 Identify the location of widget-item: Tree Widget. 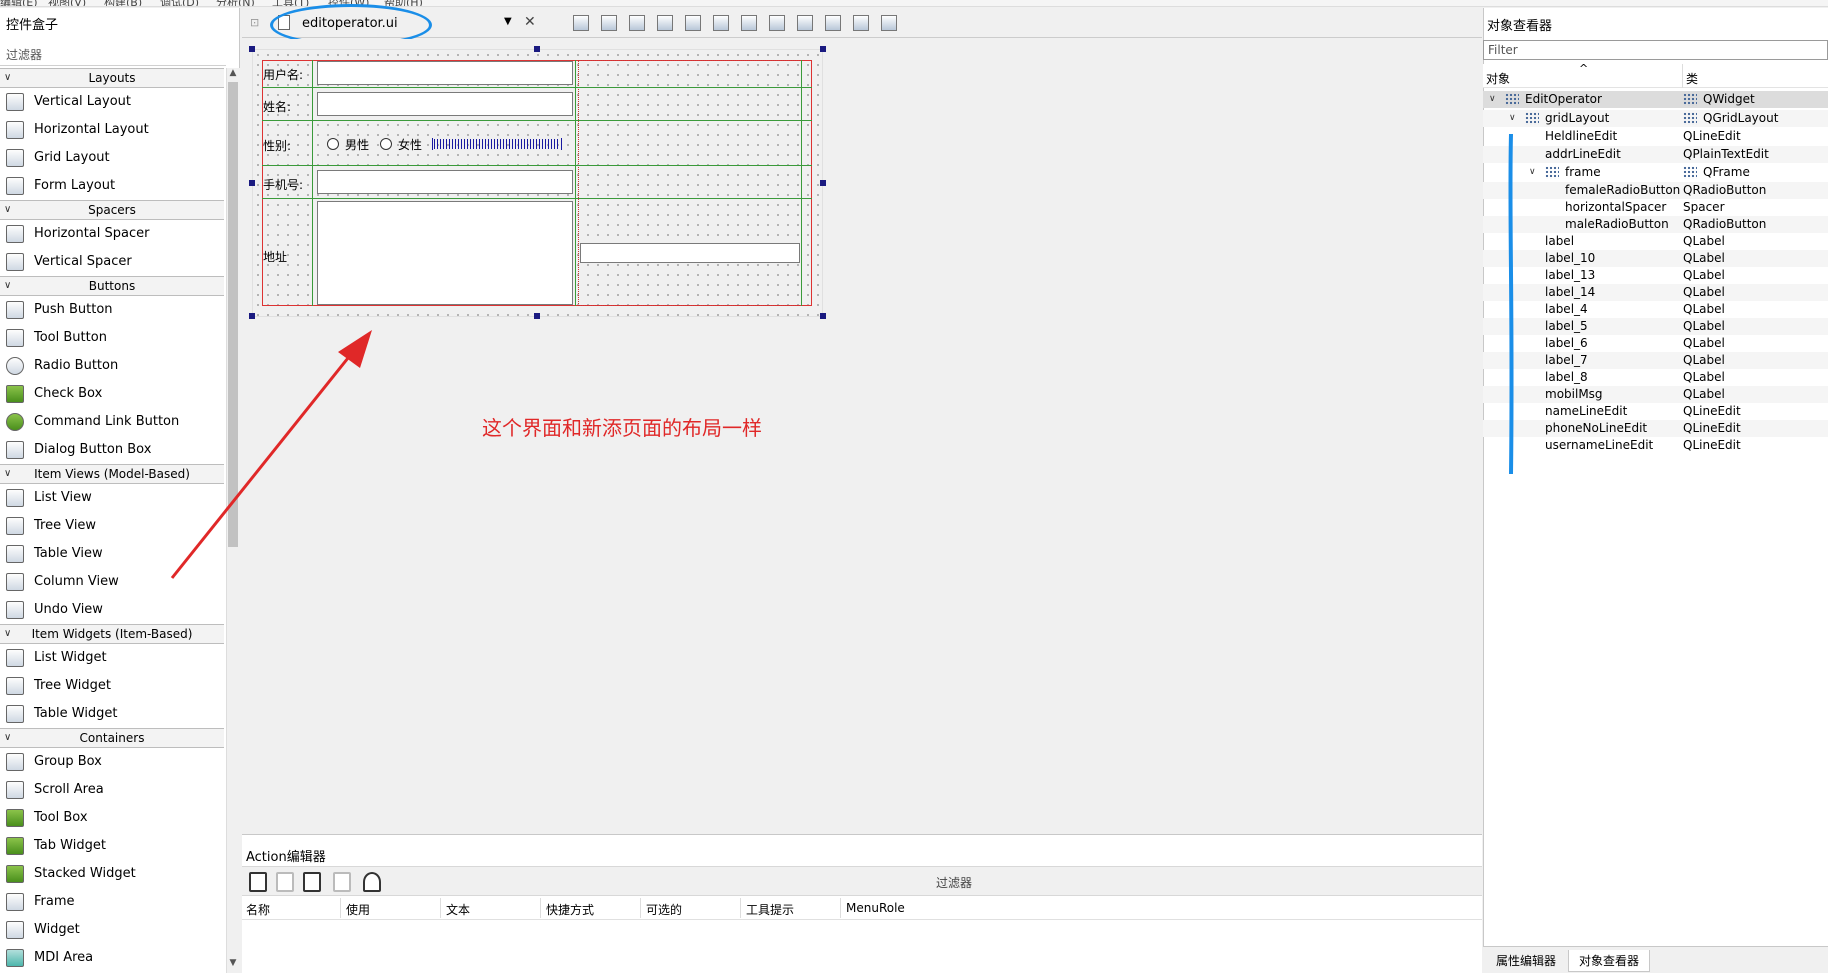
(112, 686).